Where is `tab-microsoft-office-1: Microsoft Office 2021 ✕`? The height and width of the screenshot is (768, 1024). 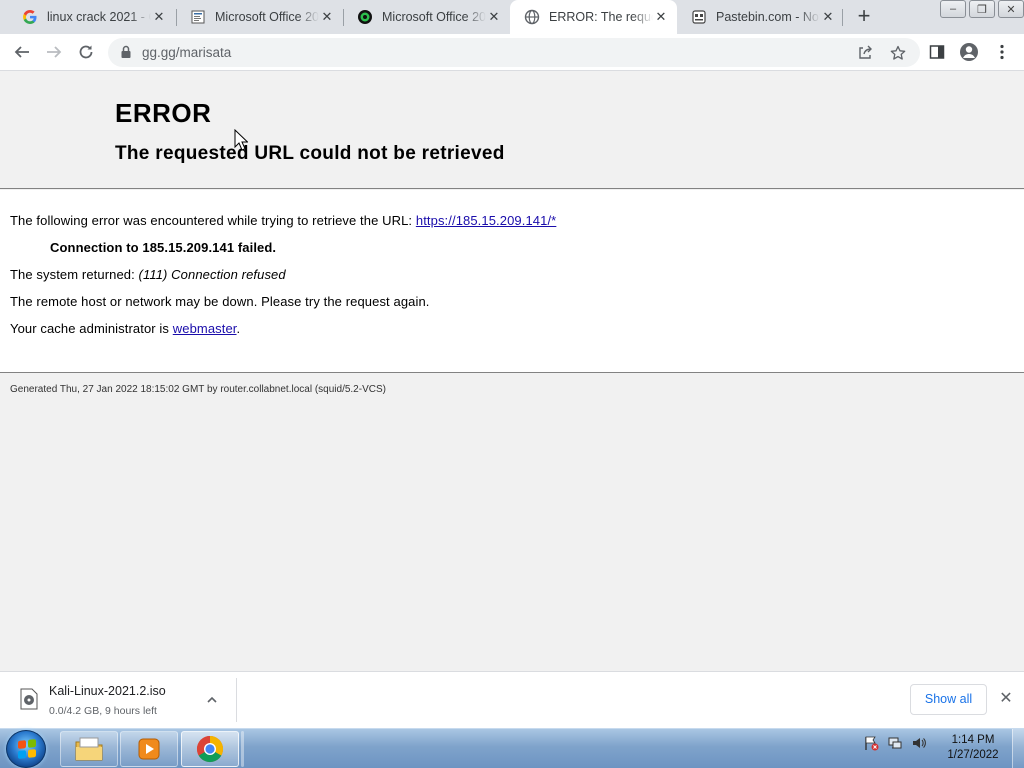 tab-microsoft-office-1: Microsoft Office 2021 ✕ is located at coordinates (259, 17).